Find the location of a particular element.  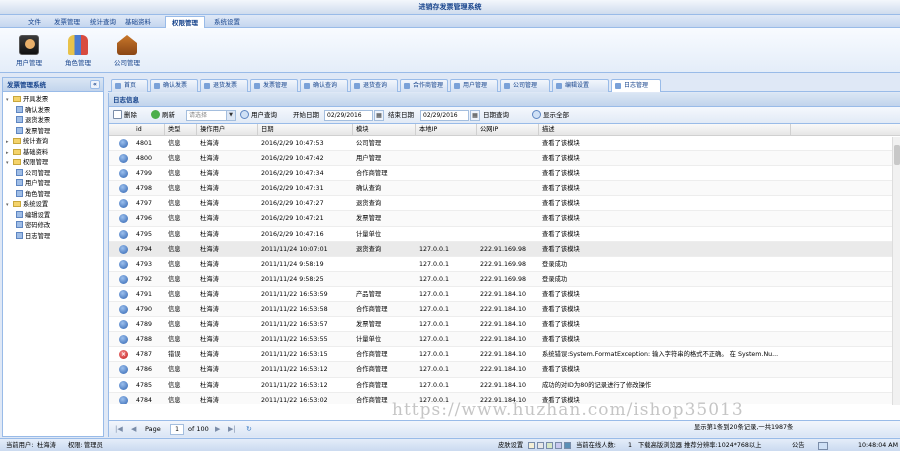

online-count: 1 is located at coordinates (630, 445).